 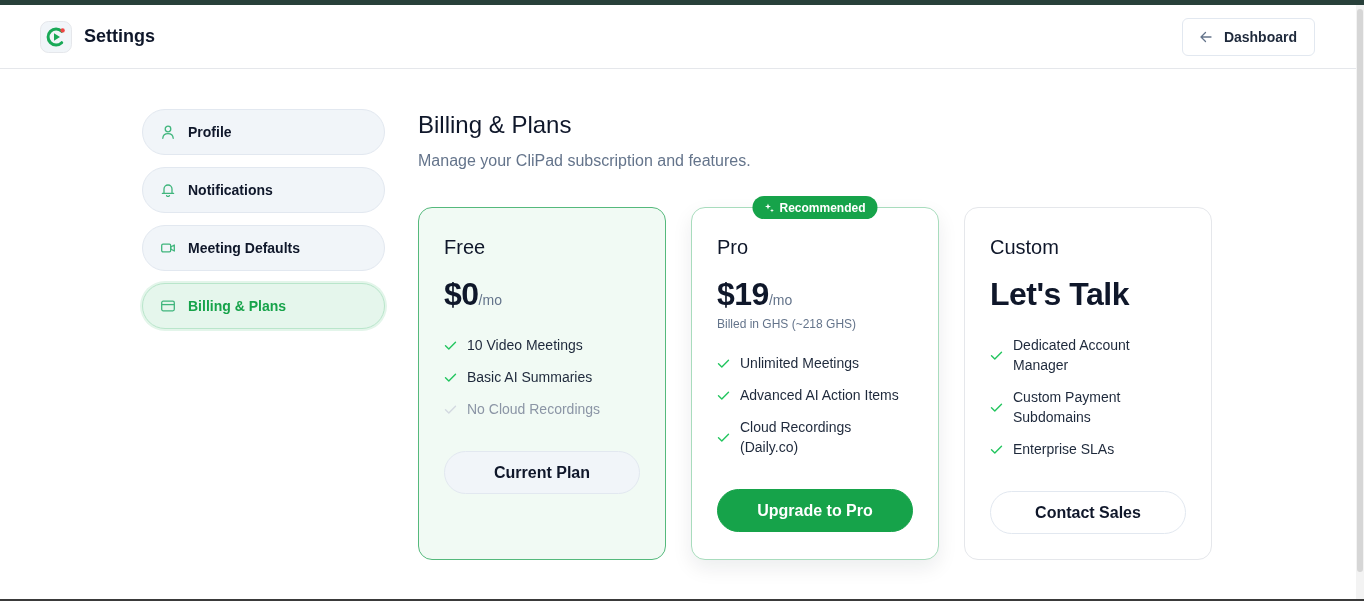 I want to click on plan-button: Contact Sales, so click(x=1088, y=512).